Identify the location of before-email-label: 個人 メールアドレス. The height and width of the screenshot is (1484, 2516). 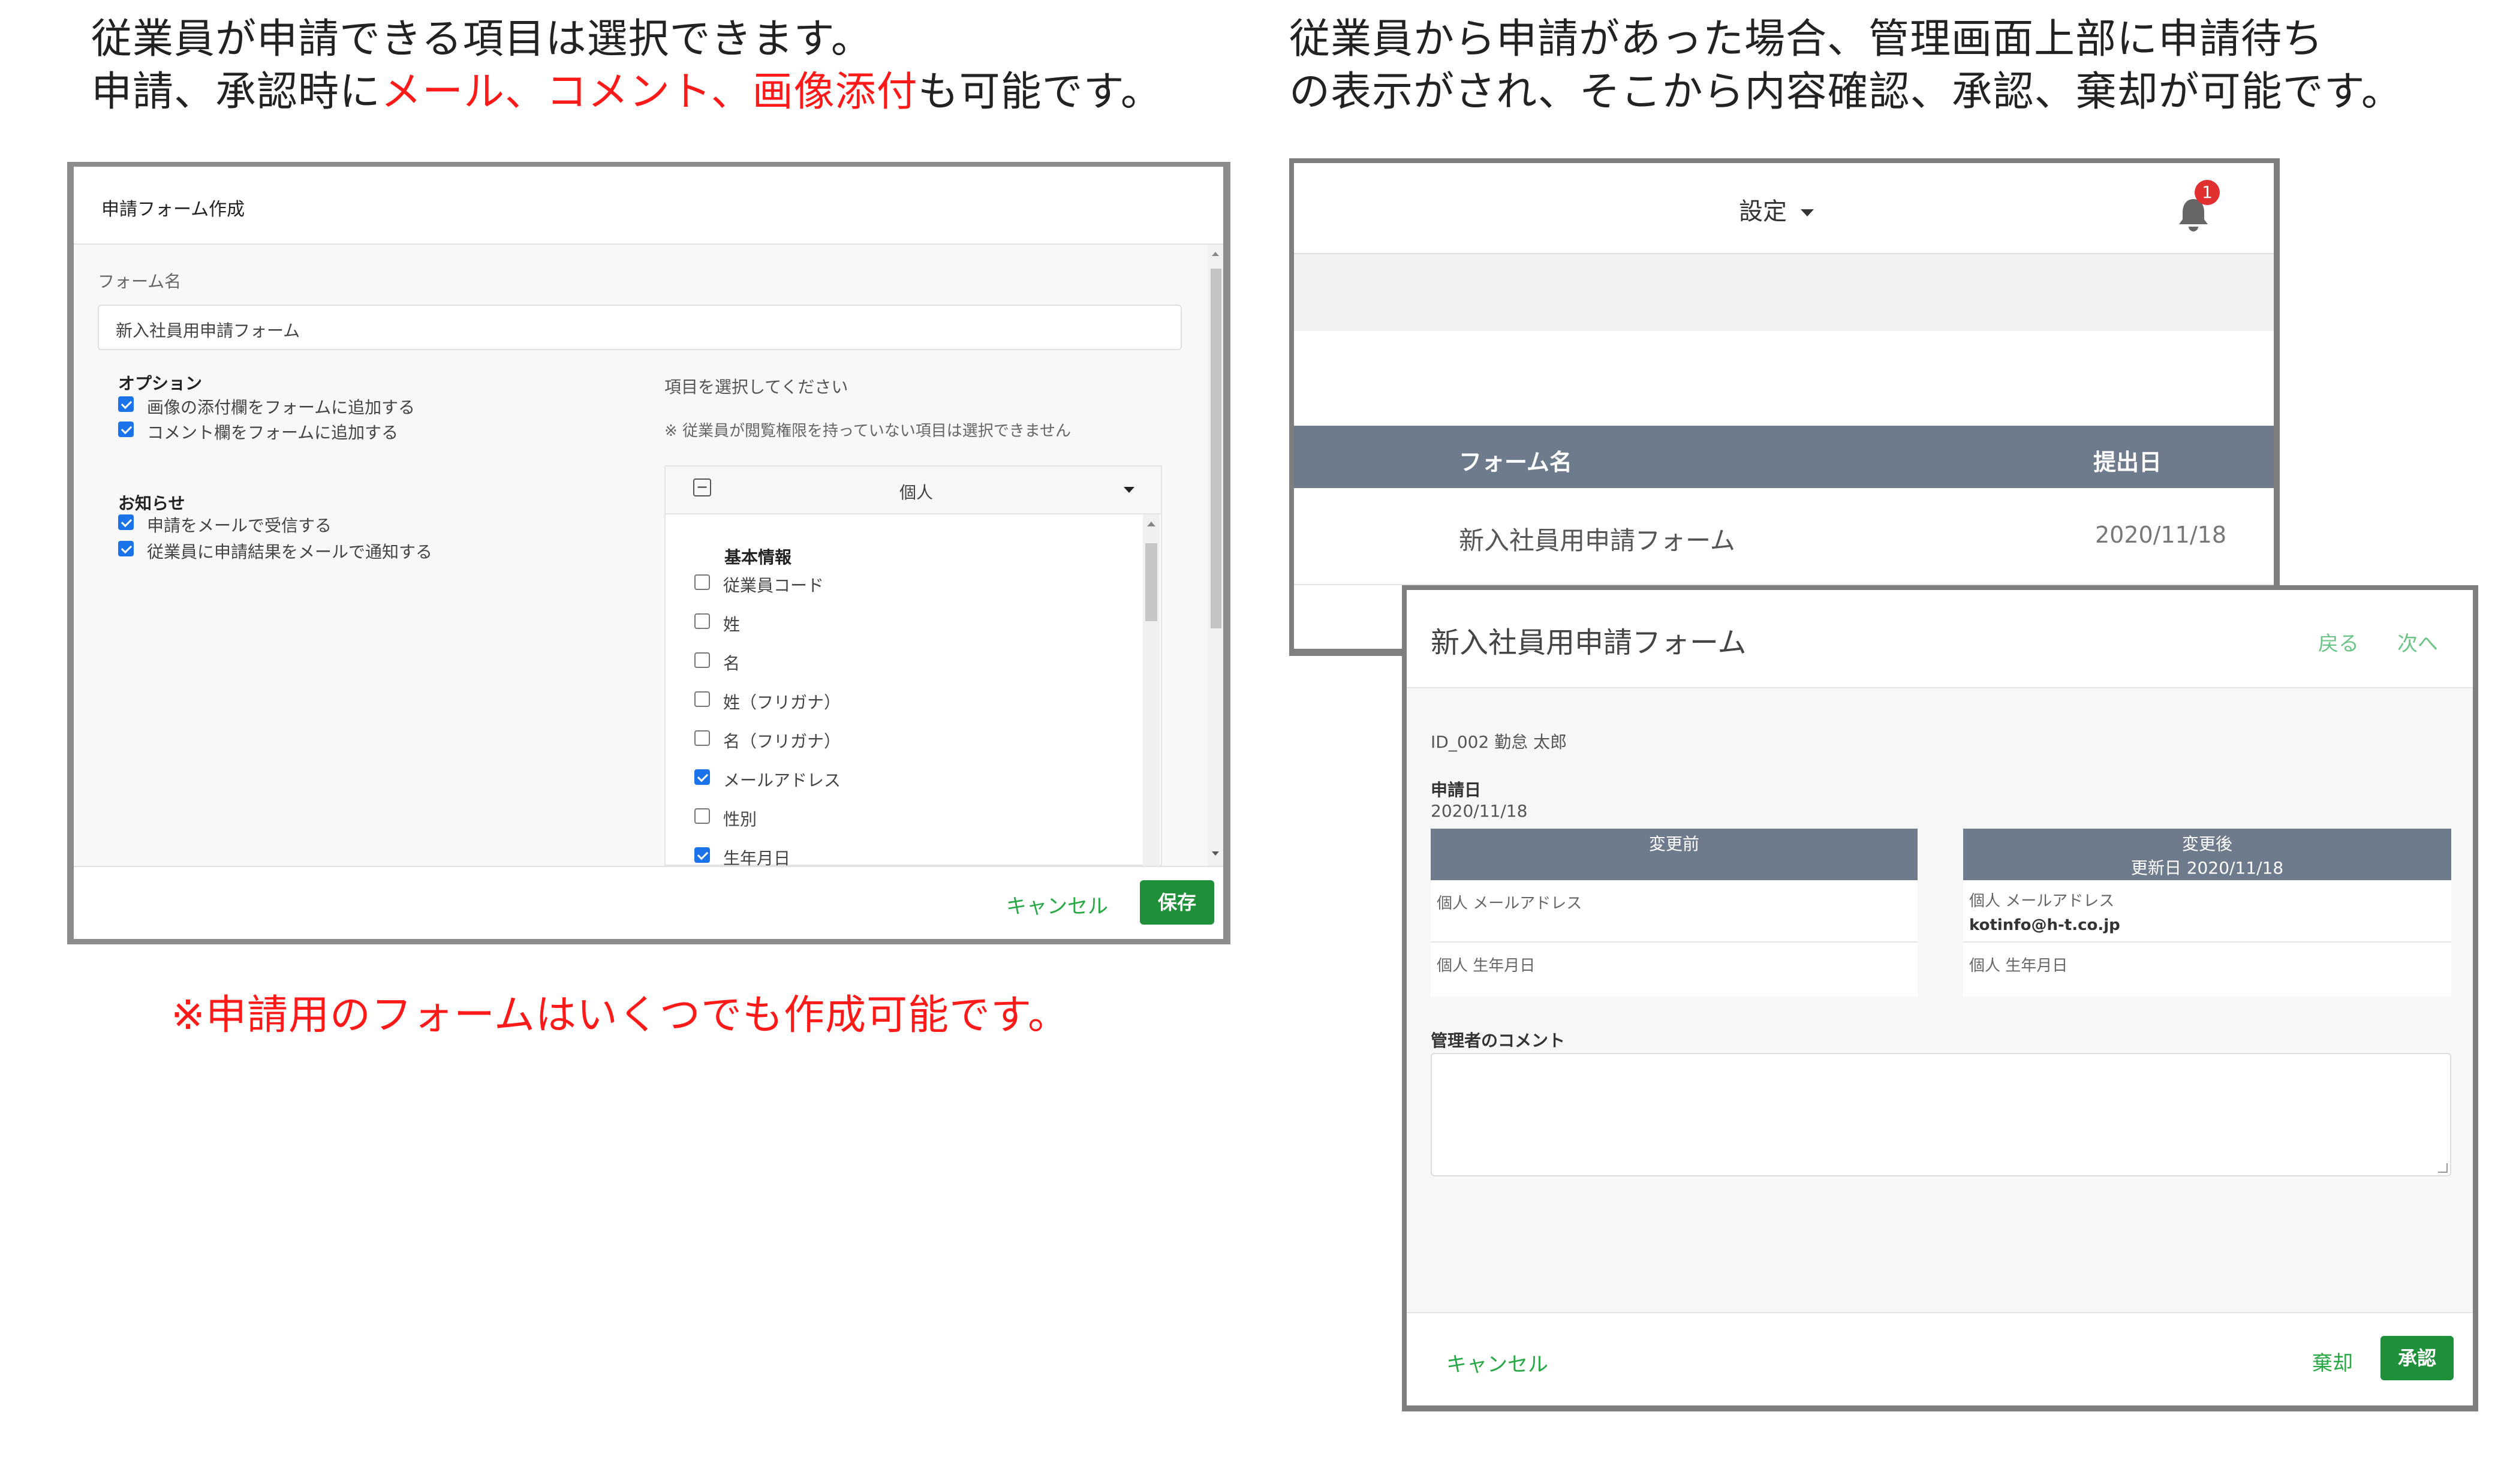
(1509, 904).